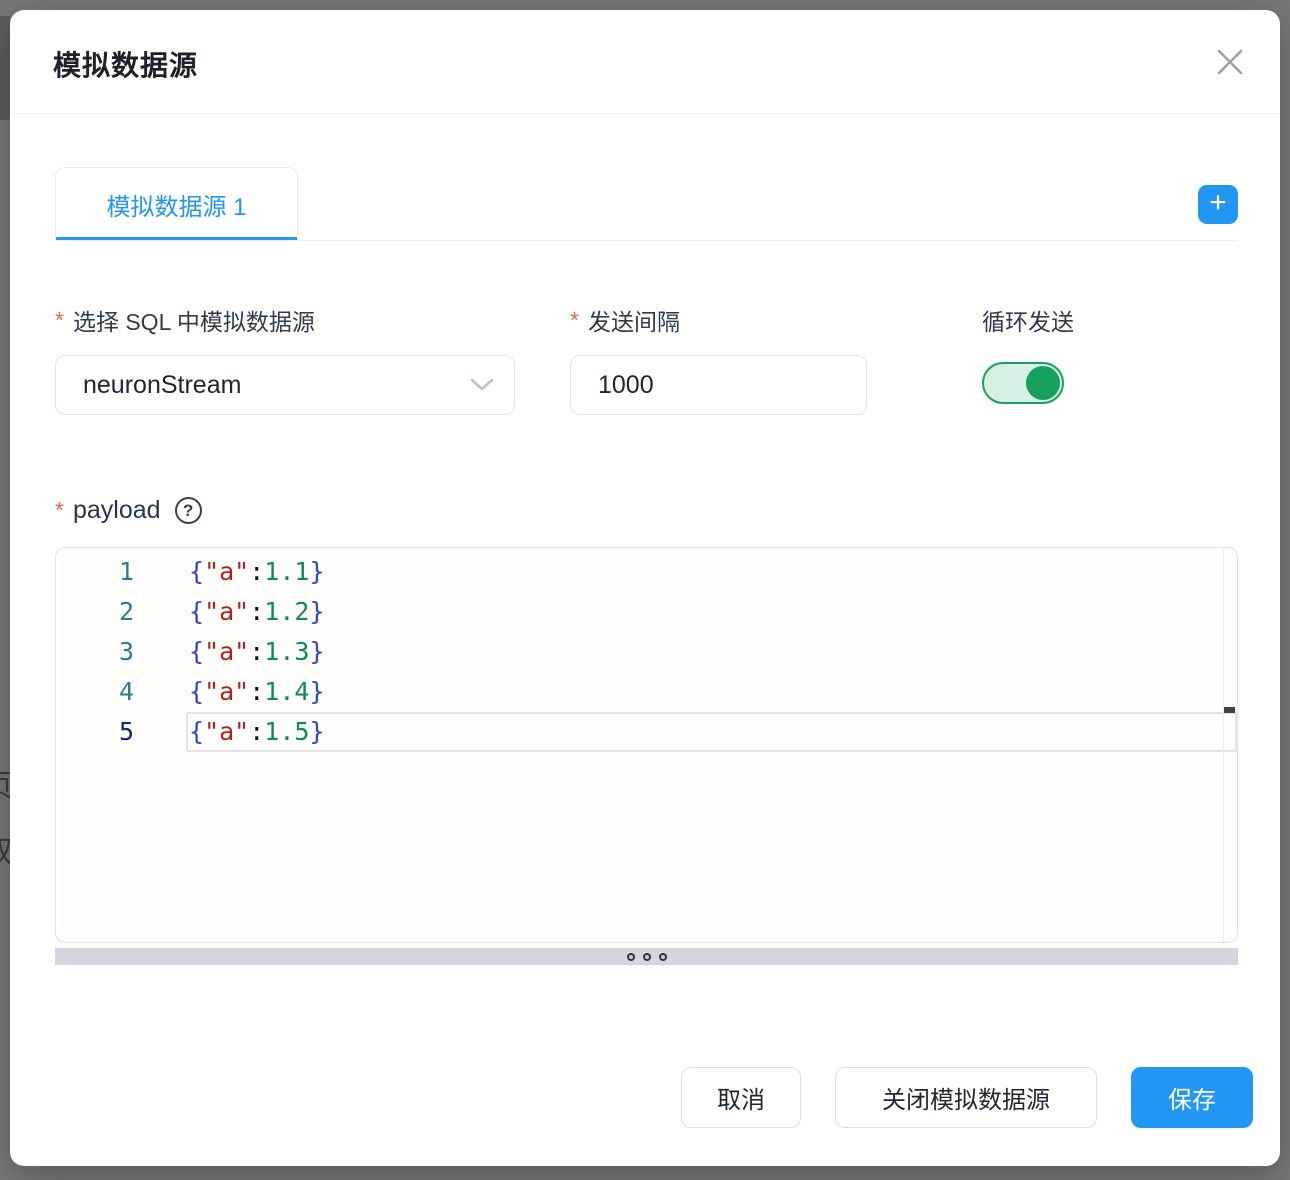 The height and width of the screenshot is (1180, 1290). Describe the element at coordinates (718, 385) in the screenshot. I see `interval-input` at that location.